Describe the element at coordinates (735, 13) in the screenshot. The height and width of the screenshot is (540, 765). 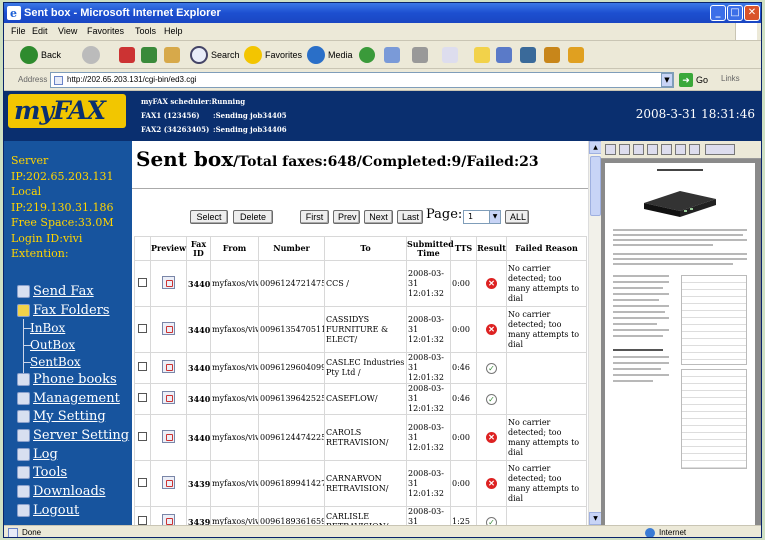
I see `maximize-button: □` at that location.